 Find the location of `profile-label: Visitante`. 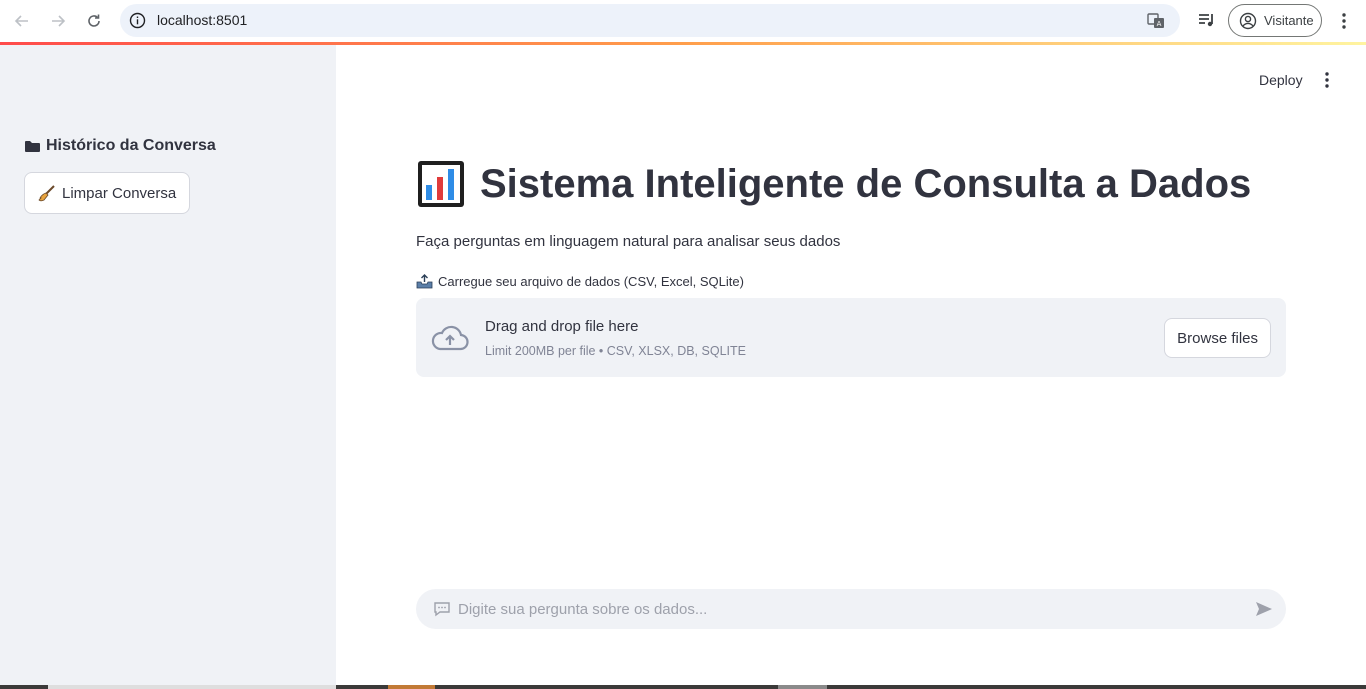

profile-label: Visitante is located at coordinates (1289, 20).